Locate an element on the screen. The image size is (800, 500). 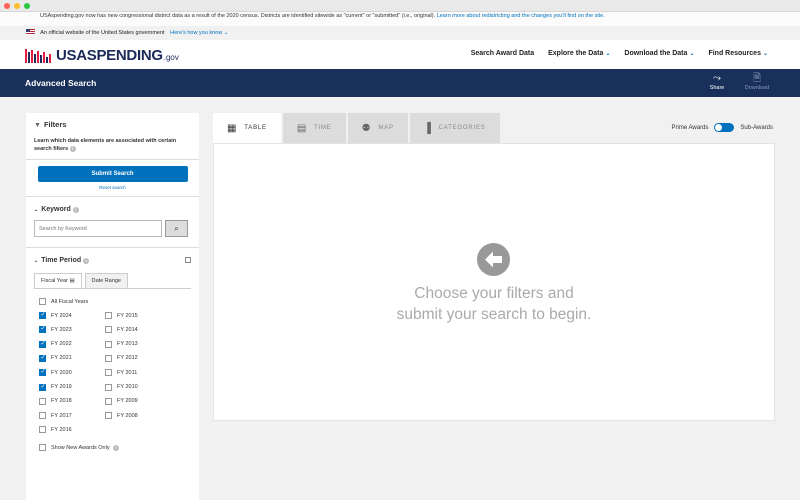
fiscal-year-label: FY 2018 is located at coordinates (61, 401).